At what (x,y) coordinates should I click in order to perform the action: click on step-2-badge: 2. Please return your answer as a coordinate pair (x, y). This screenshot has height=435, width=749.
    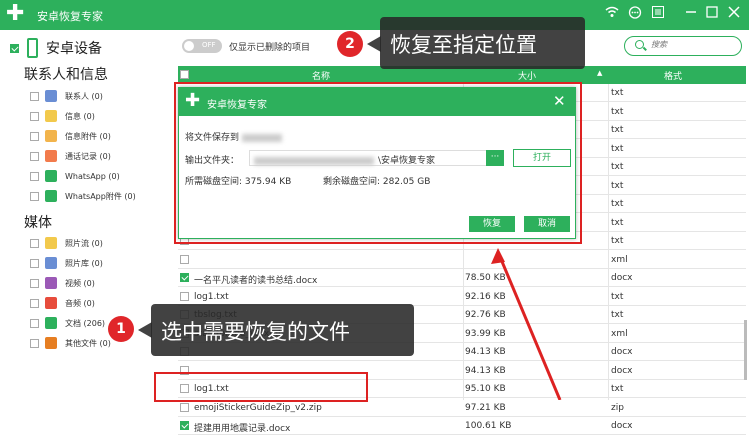
    Looking at the image, I should click on (350, 44).